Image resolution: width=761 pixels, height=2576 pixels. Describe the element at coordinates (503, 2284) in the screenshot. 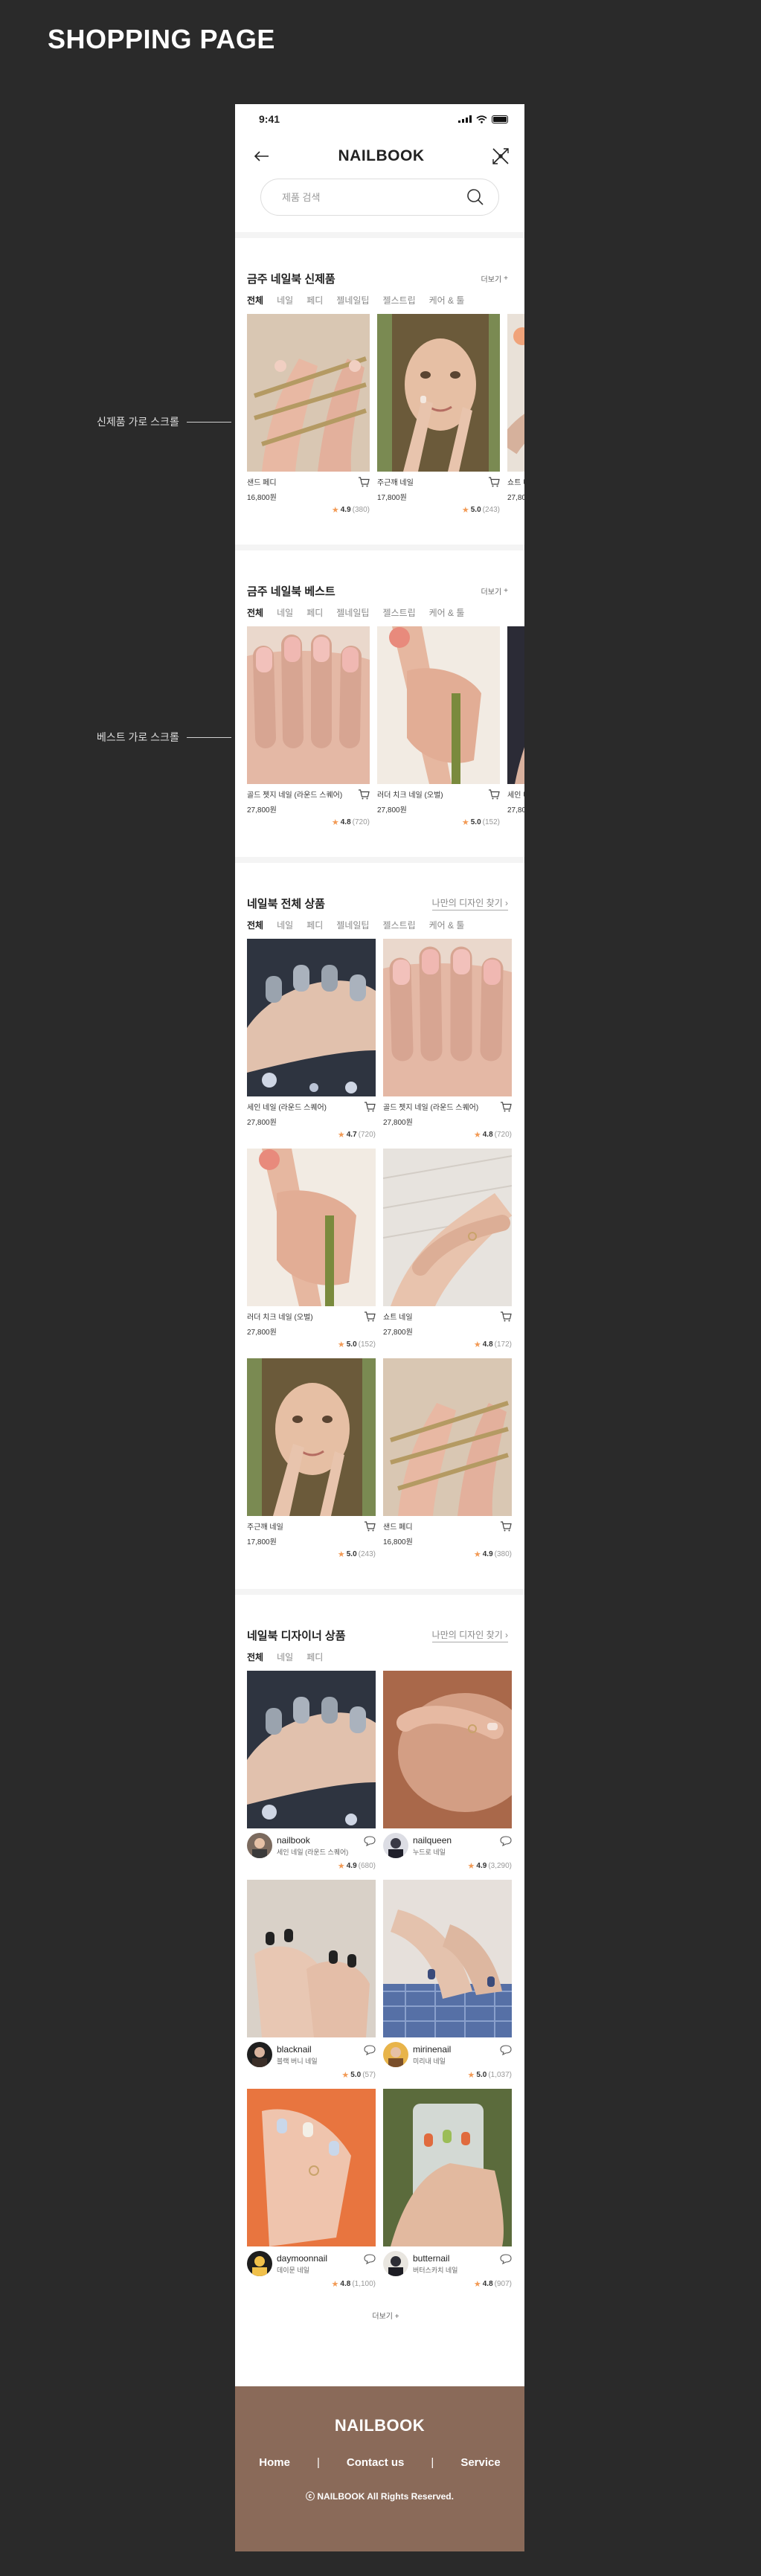

I see `review-count: (907)` at that location.